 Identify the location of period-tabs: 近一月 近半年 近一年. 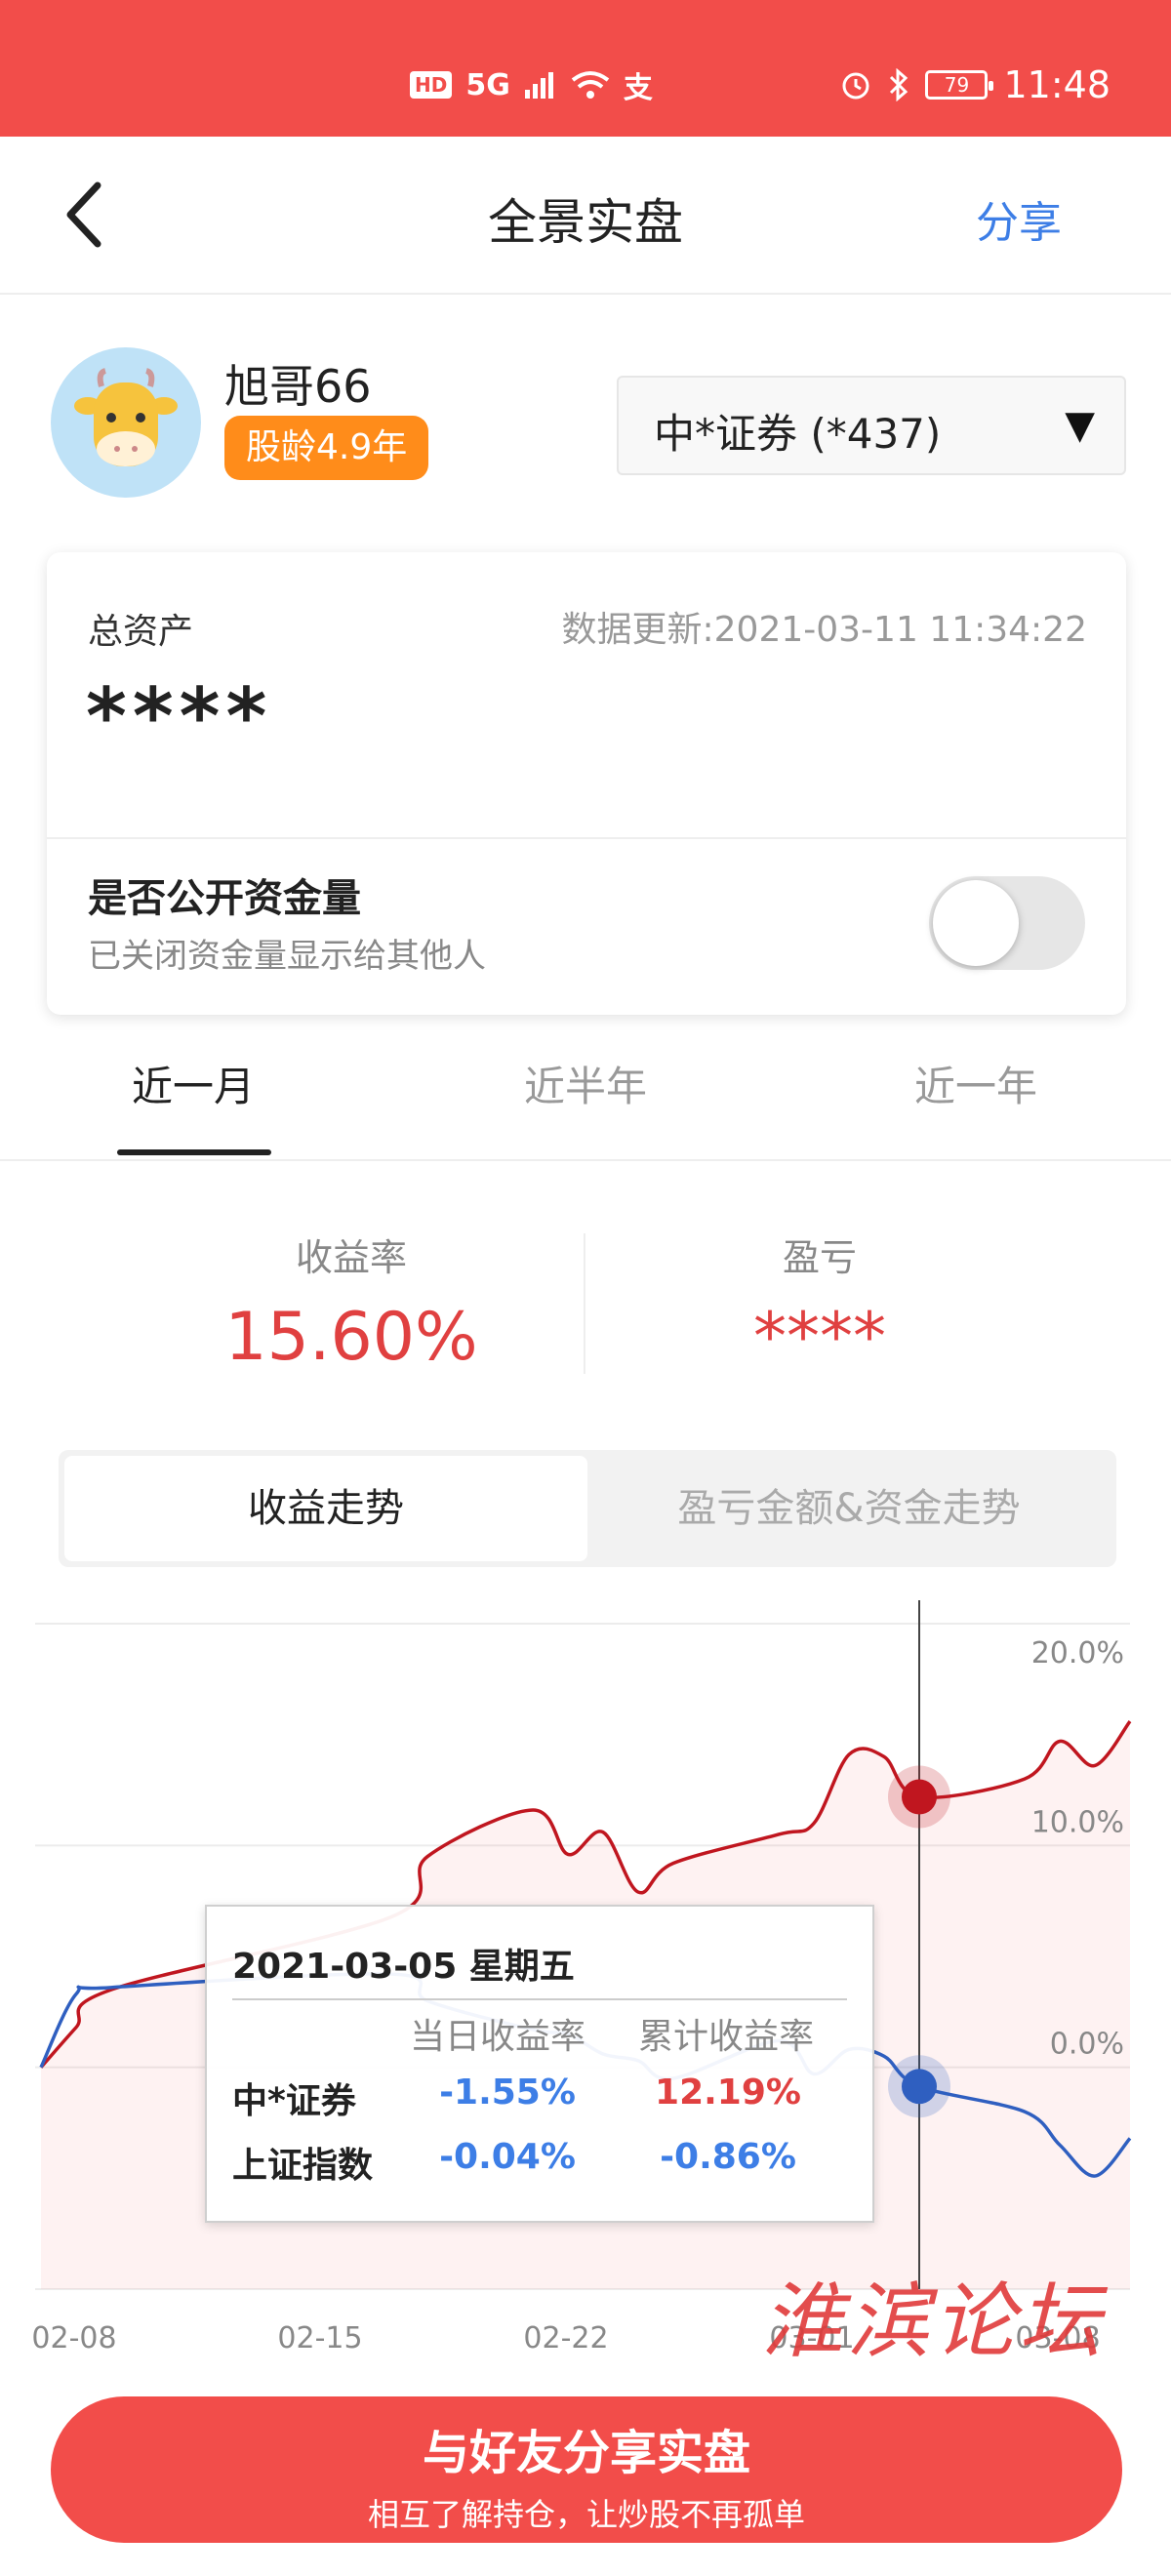
(585, 1088).